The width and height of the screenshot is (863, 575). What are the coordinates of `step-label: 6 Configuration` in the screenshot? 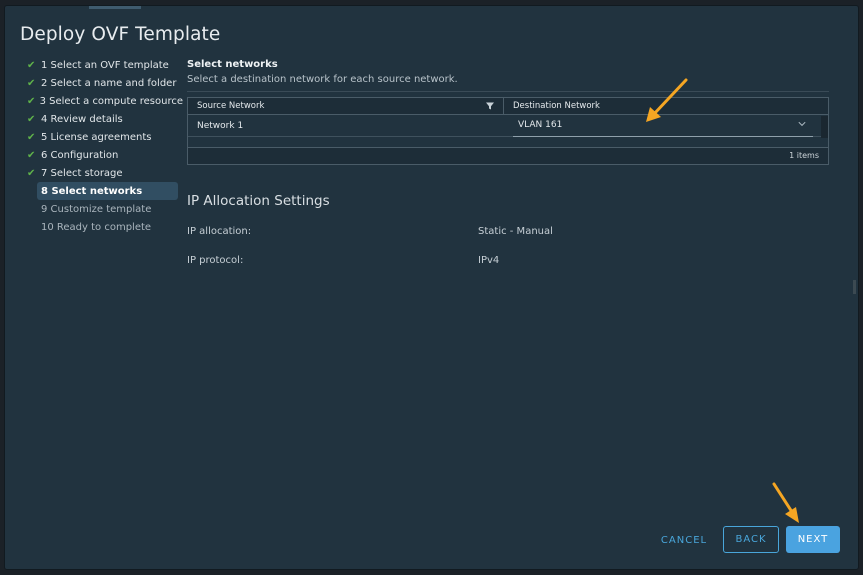 It's located at (80, 155).